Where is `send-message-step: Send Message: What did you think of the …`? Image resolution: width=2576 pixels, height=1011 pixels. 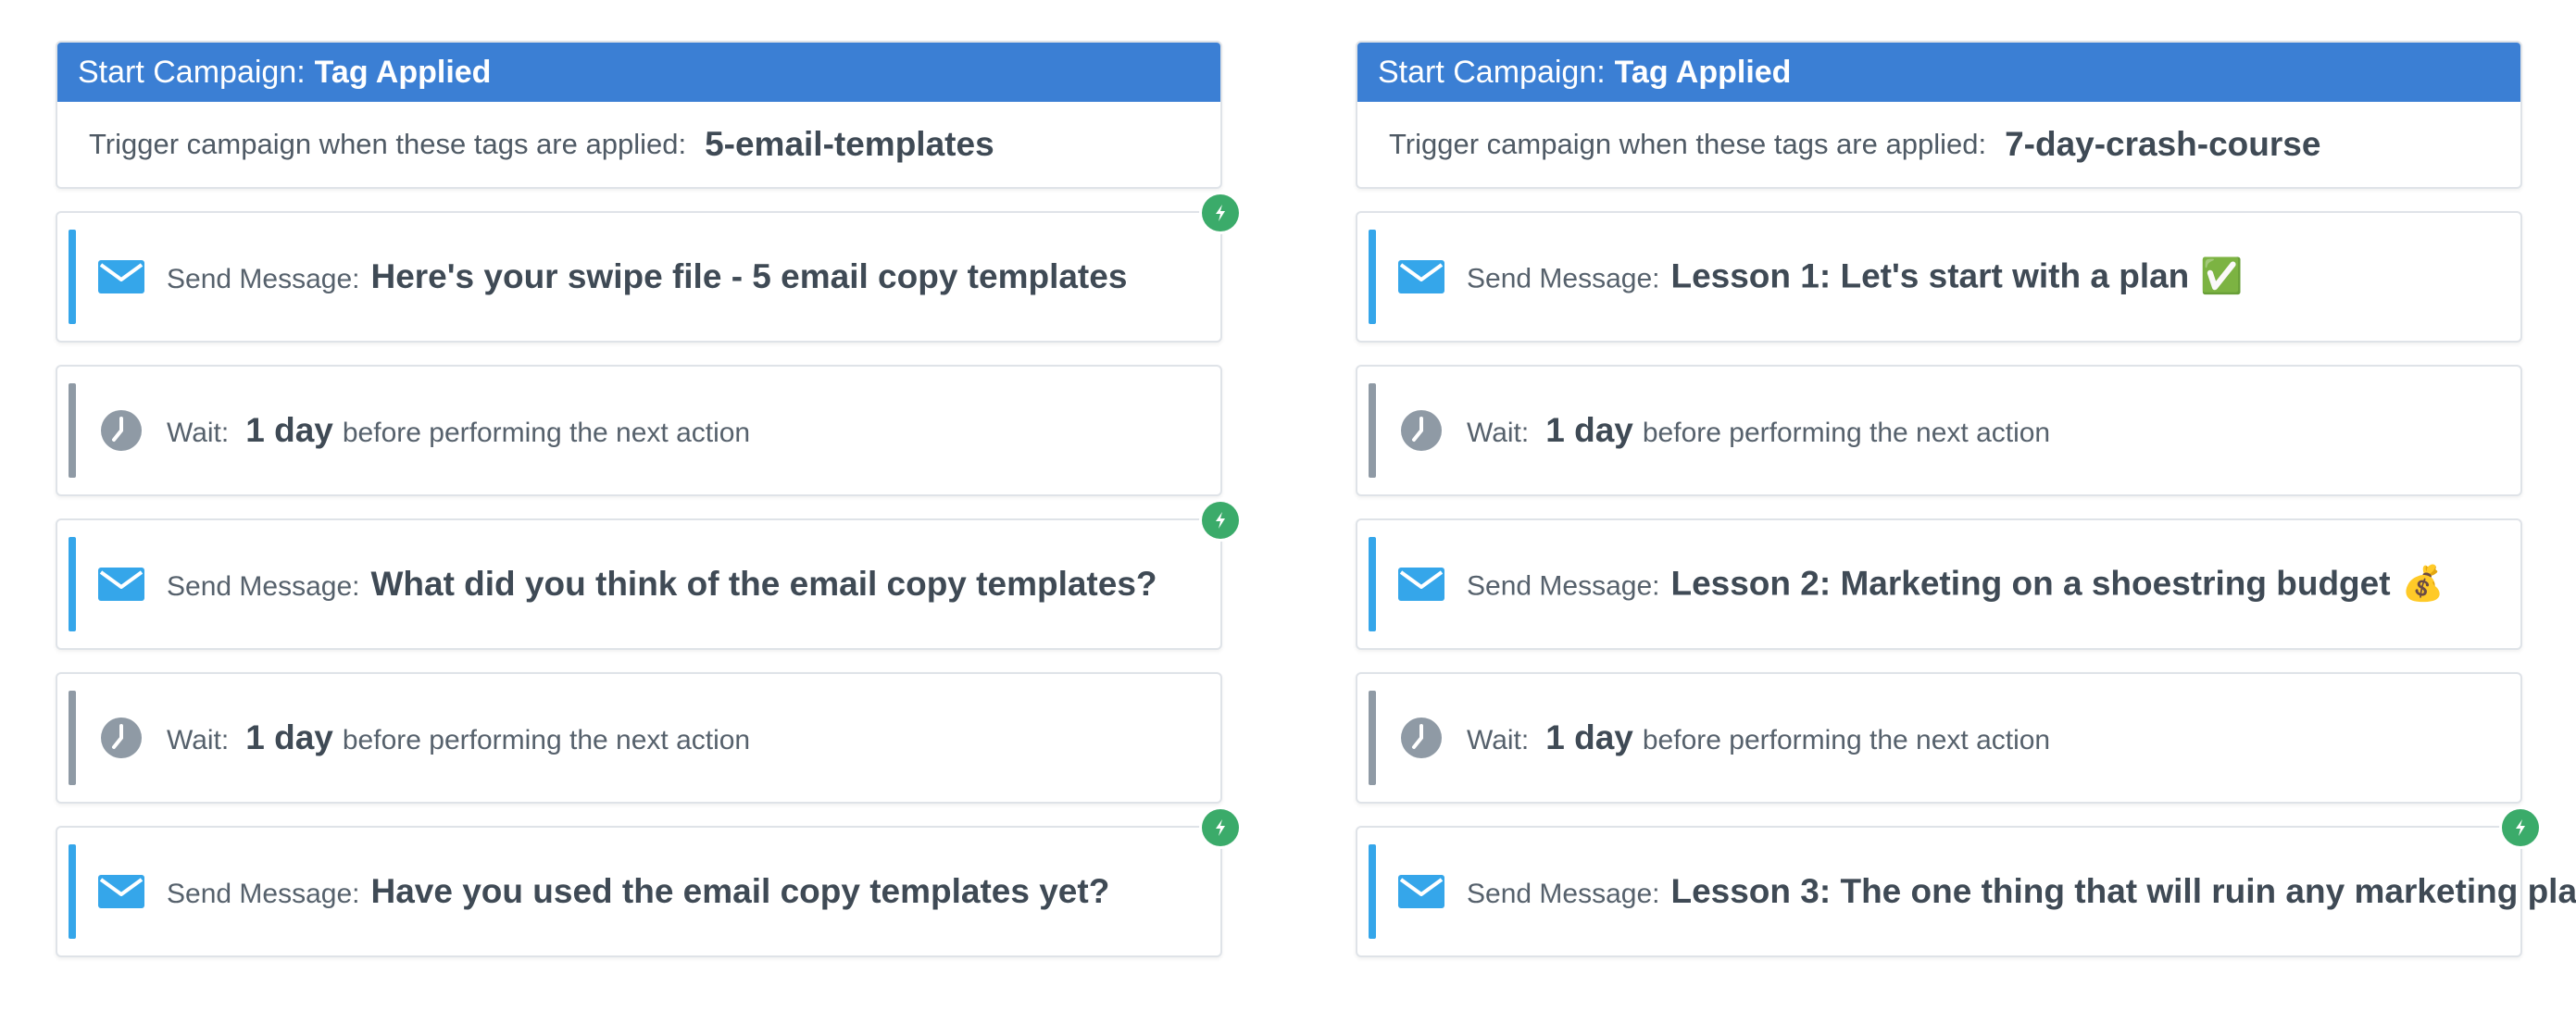 send-message-step: Send Message: What did you think of the … is located at coordinates (647, 576).